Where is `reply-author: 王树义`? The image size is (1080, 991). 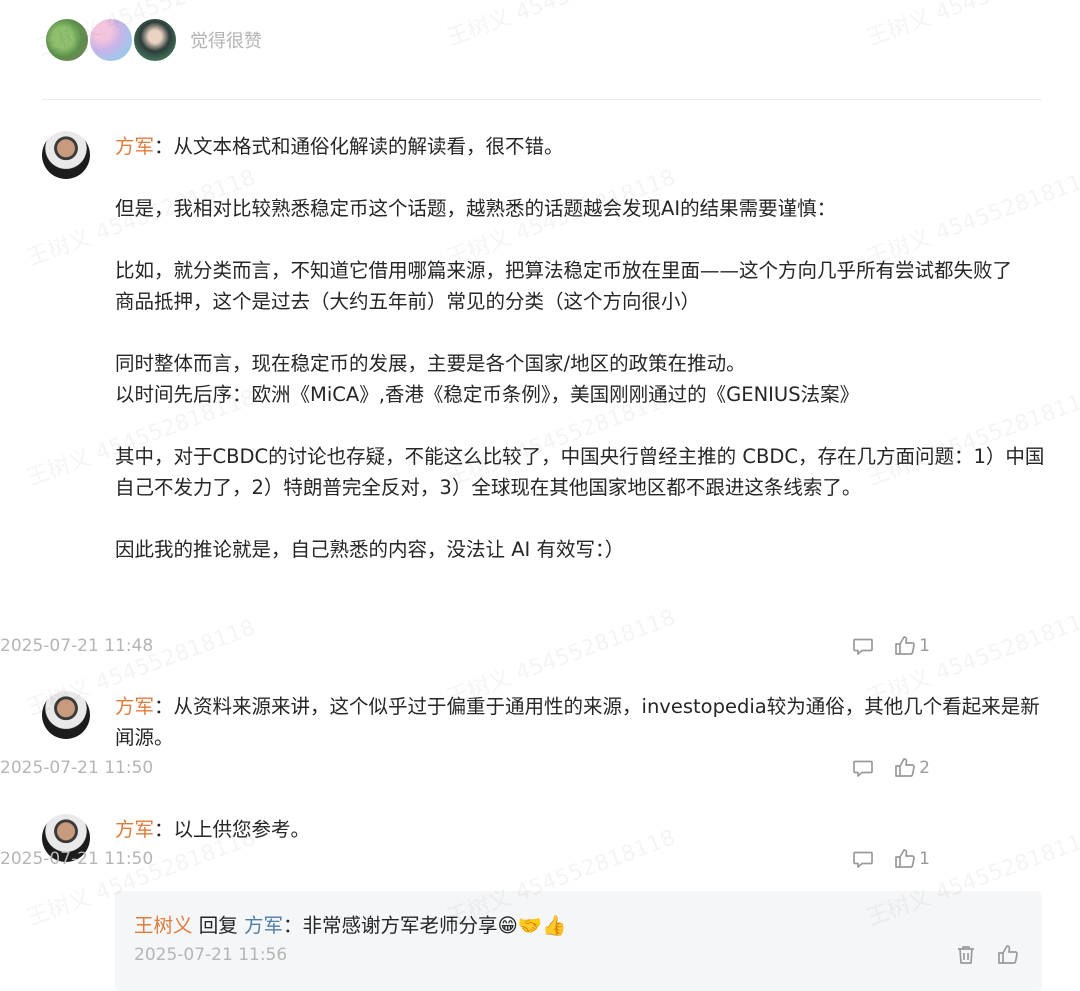
reply-author: 王树义 is located at coordinates (163, 925).